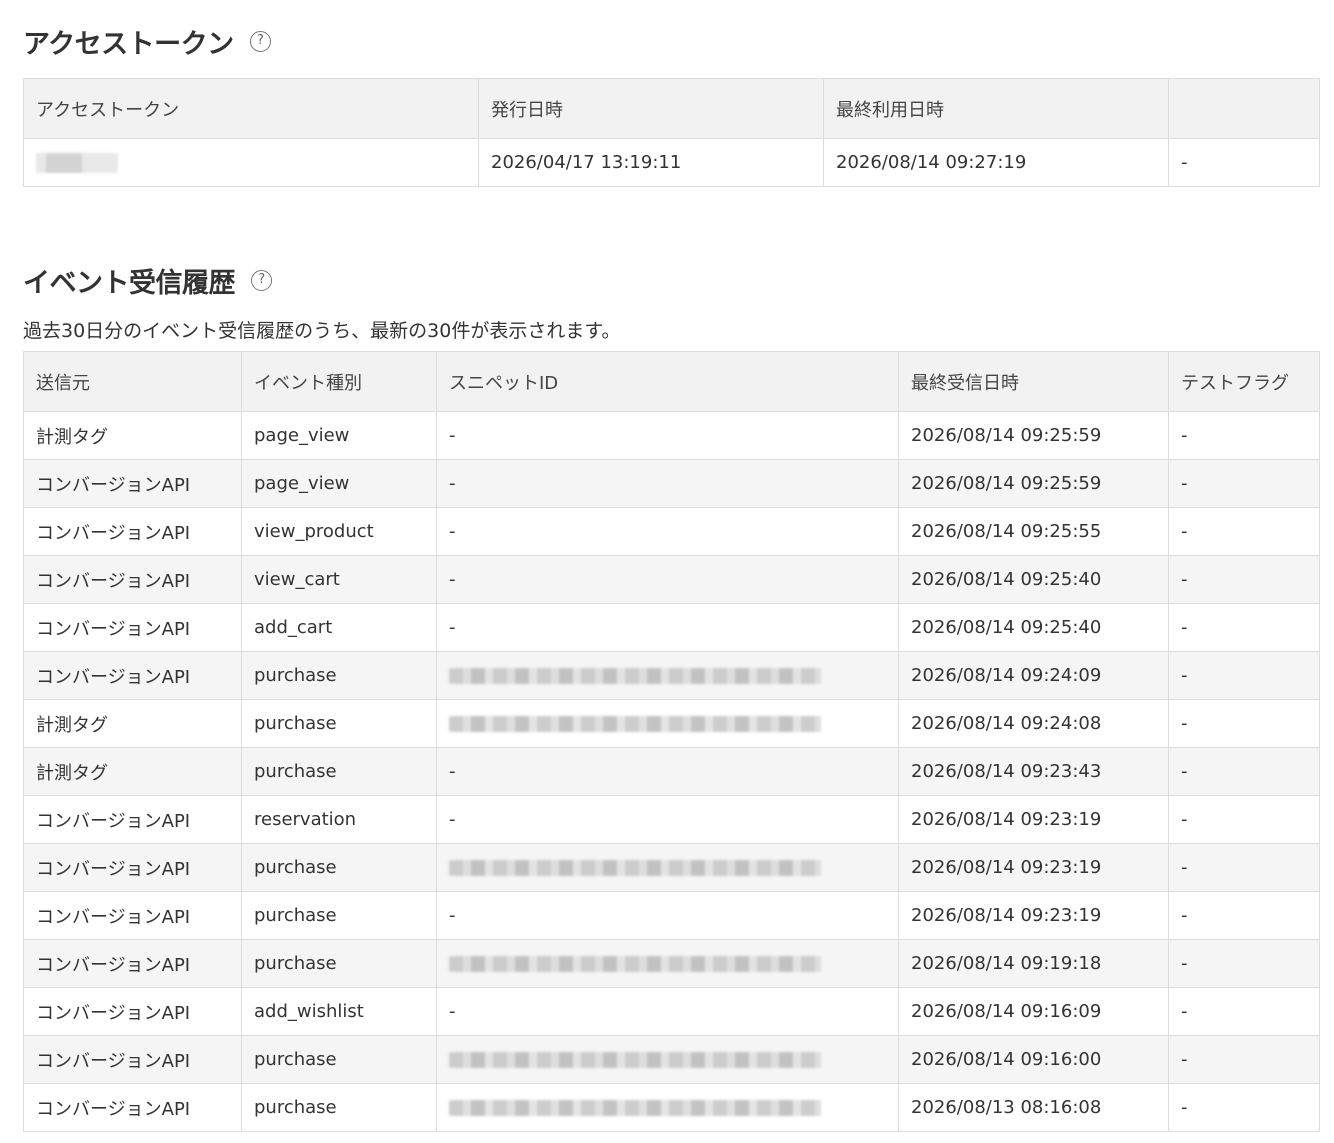  Describe the element at coordinates (671, 771) in the screenshot. I see `table-row: 計測タグ purchase -2026/08/14 09:23:43-` at that location.